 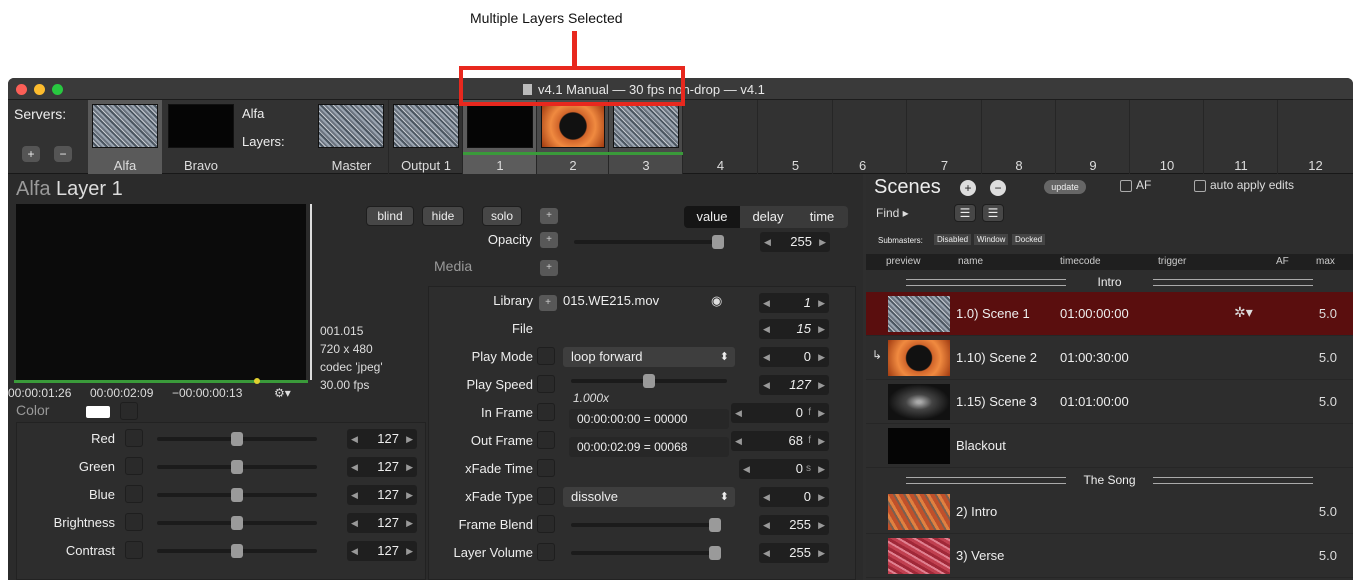 I want to click on column-max: max, so click(x=1325, y=261).